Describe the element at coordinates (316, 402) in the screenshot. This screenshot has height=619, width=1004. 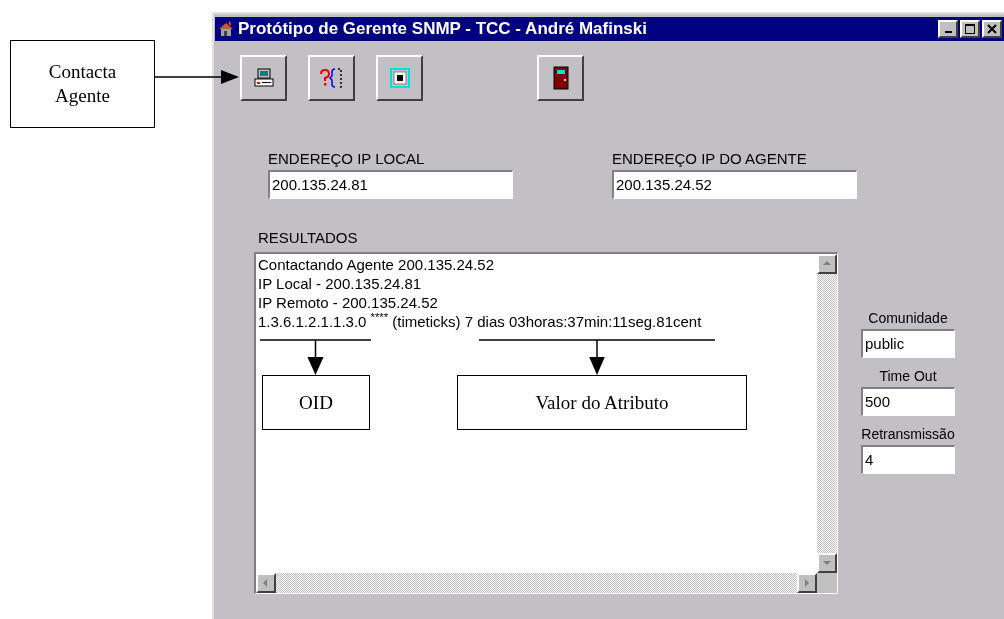
I see `callout-box: OID` at that location.